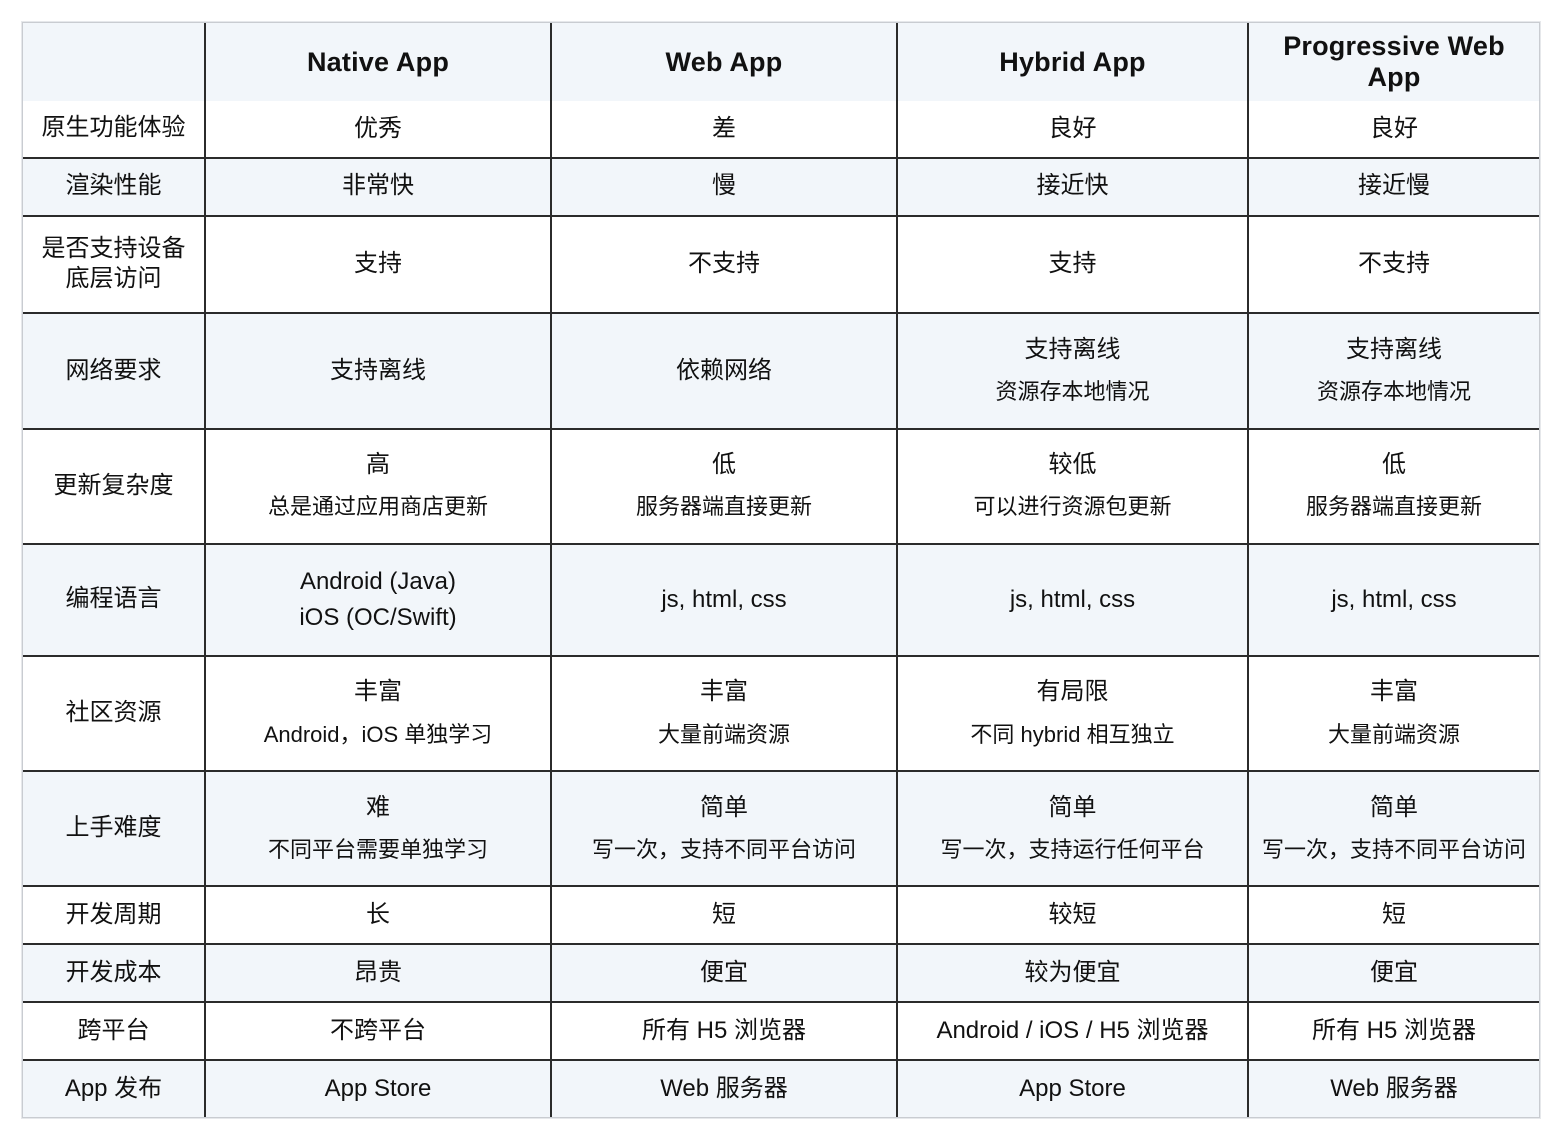 The image size is (1560, 1140). I want to click on table-cell-pwa: 便宜, so click(1393, 974).